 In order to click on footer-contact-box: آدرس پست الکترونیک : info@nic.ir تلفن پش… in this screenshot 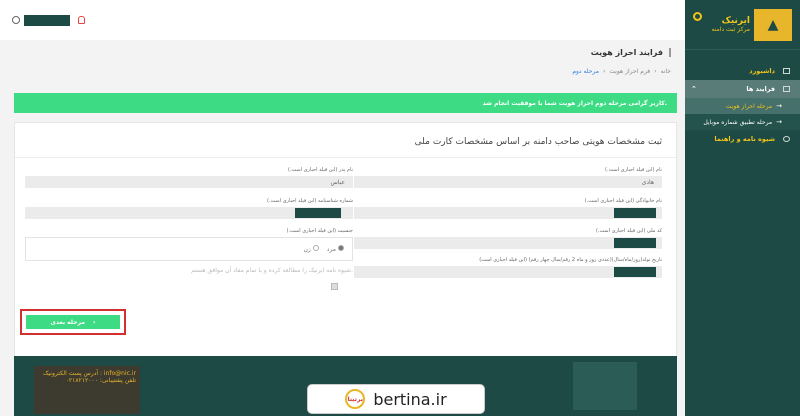, I will do `click(87, 390)`.